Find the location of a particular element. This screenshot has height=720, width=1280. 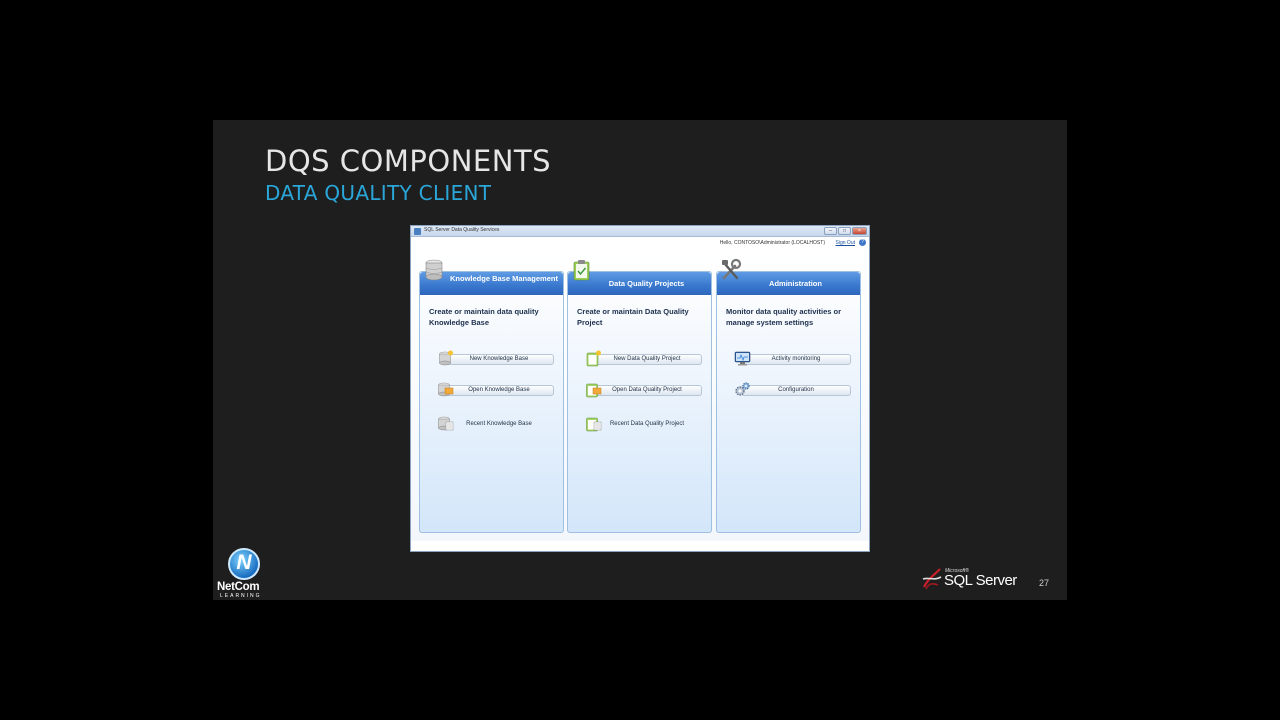

recent-knowledge-base-button: Recent Knowledge Base is located at coordinates (495, 423).